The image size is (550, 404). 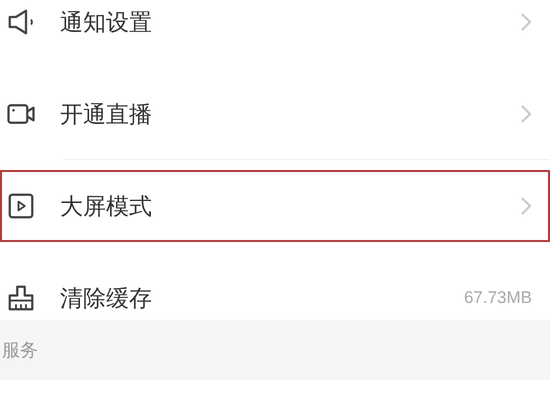 What do you see at coordinates (21, 298) in the screenshot?
I see `broom-icon` at bounding box center [21, 298].